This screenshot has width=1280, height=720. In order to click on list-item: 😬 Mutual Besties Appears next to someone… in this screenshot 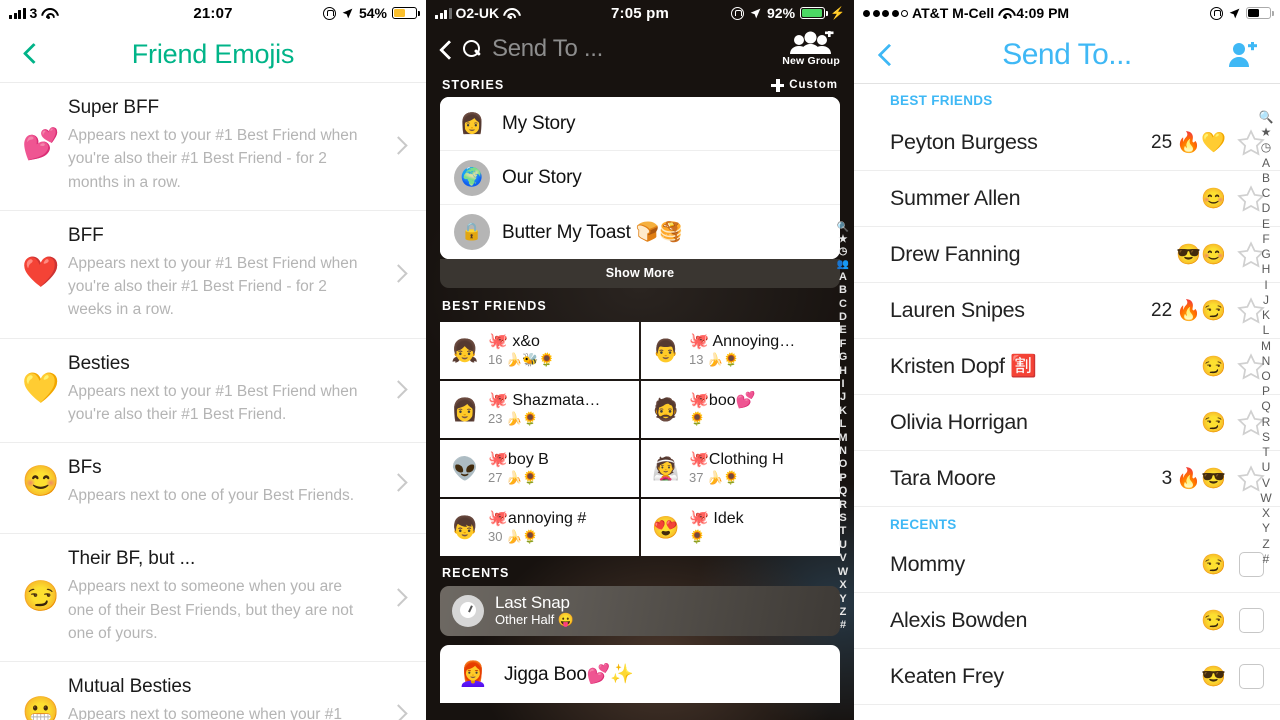, I will do `click(213, 691)`.